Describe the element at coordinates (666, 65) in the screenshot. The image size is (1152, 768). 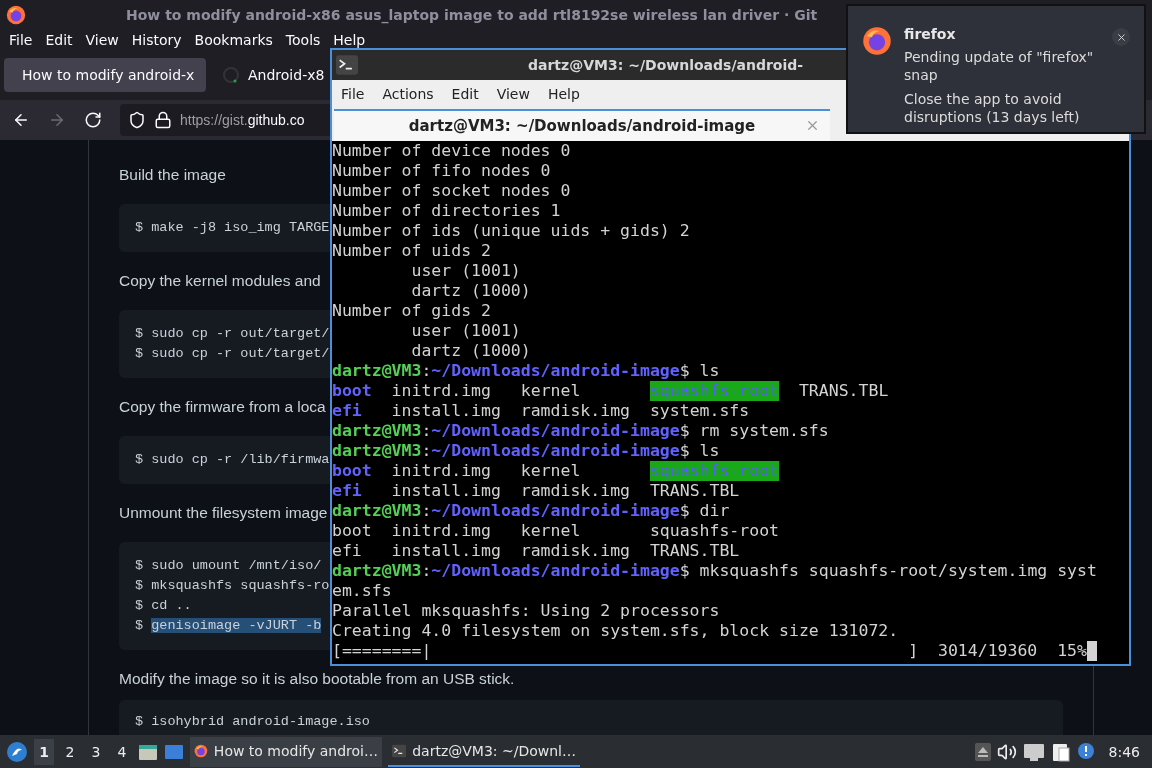
I see `window-title: dartz@VM3: ~/Downloads/android-` at that location.